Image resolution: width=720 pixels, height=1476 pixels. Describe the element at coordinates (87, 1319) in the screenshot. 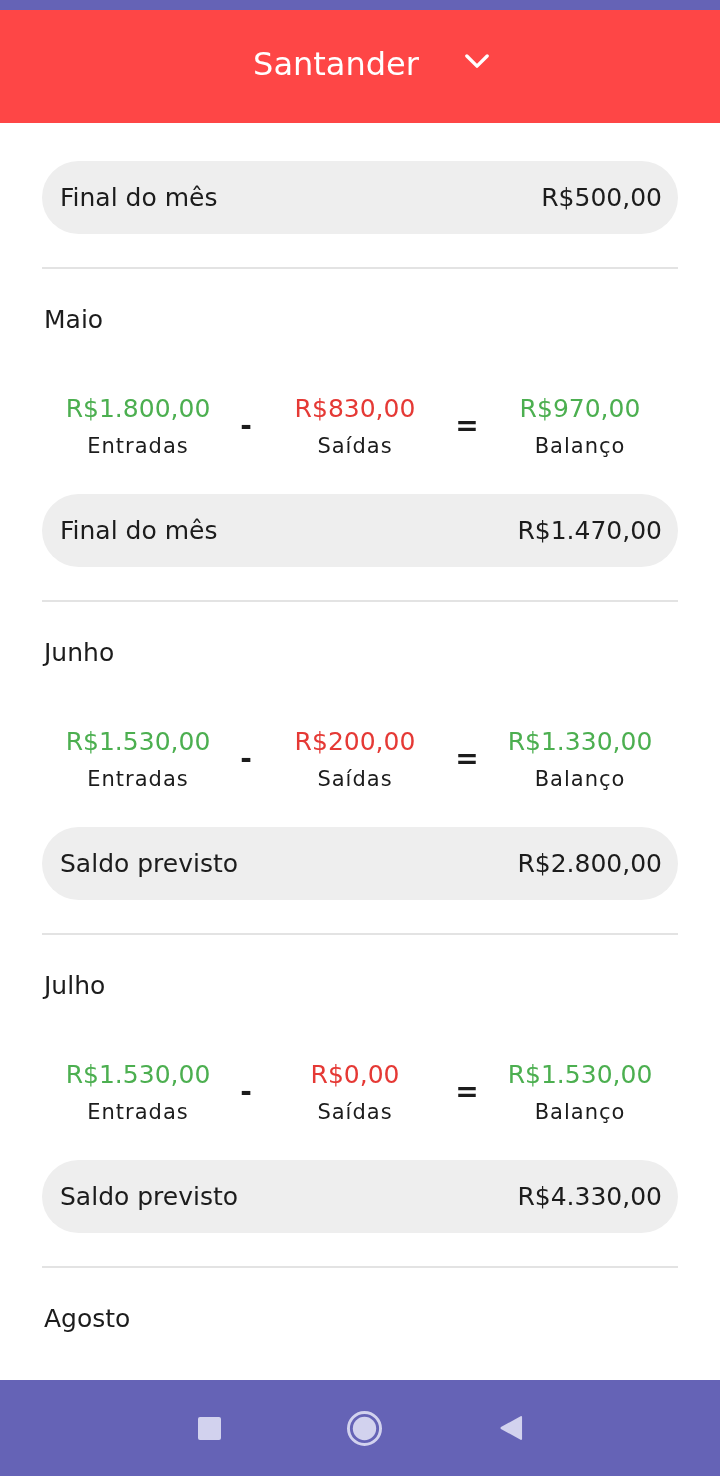

I see `month-name: Agosto` at that location.